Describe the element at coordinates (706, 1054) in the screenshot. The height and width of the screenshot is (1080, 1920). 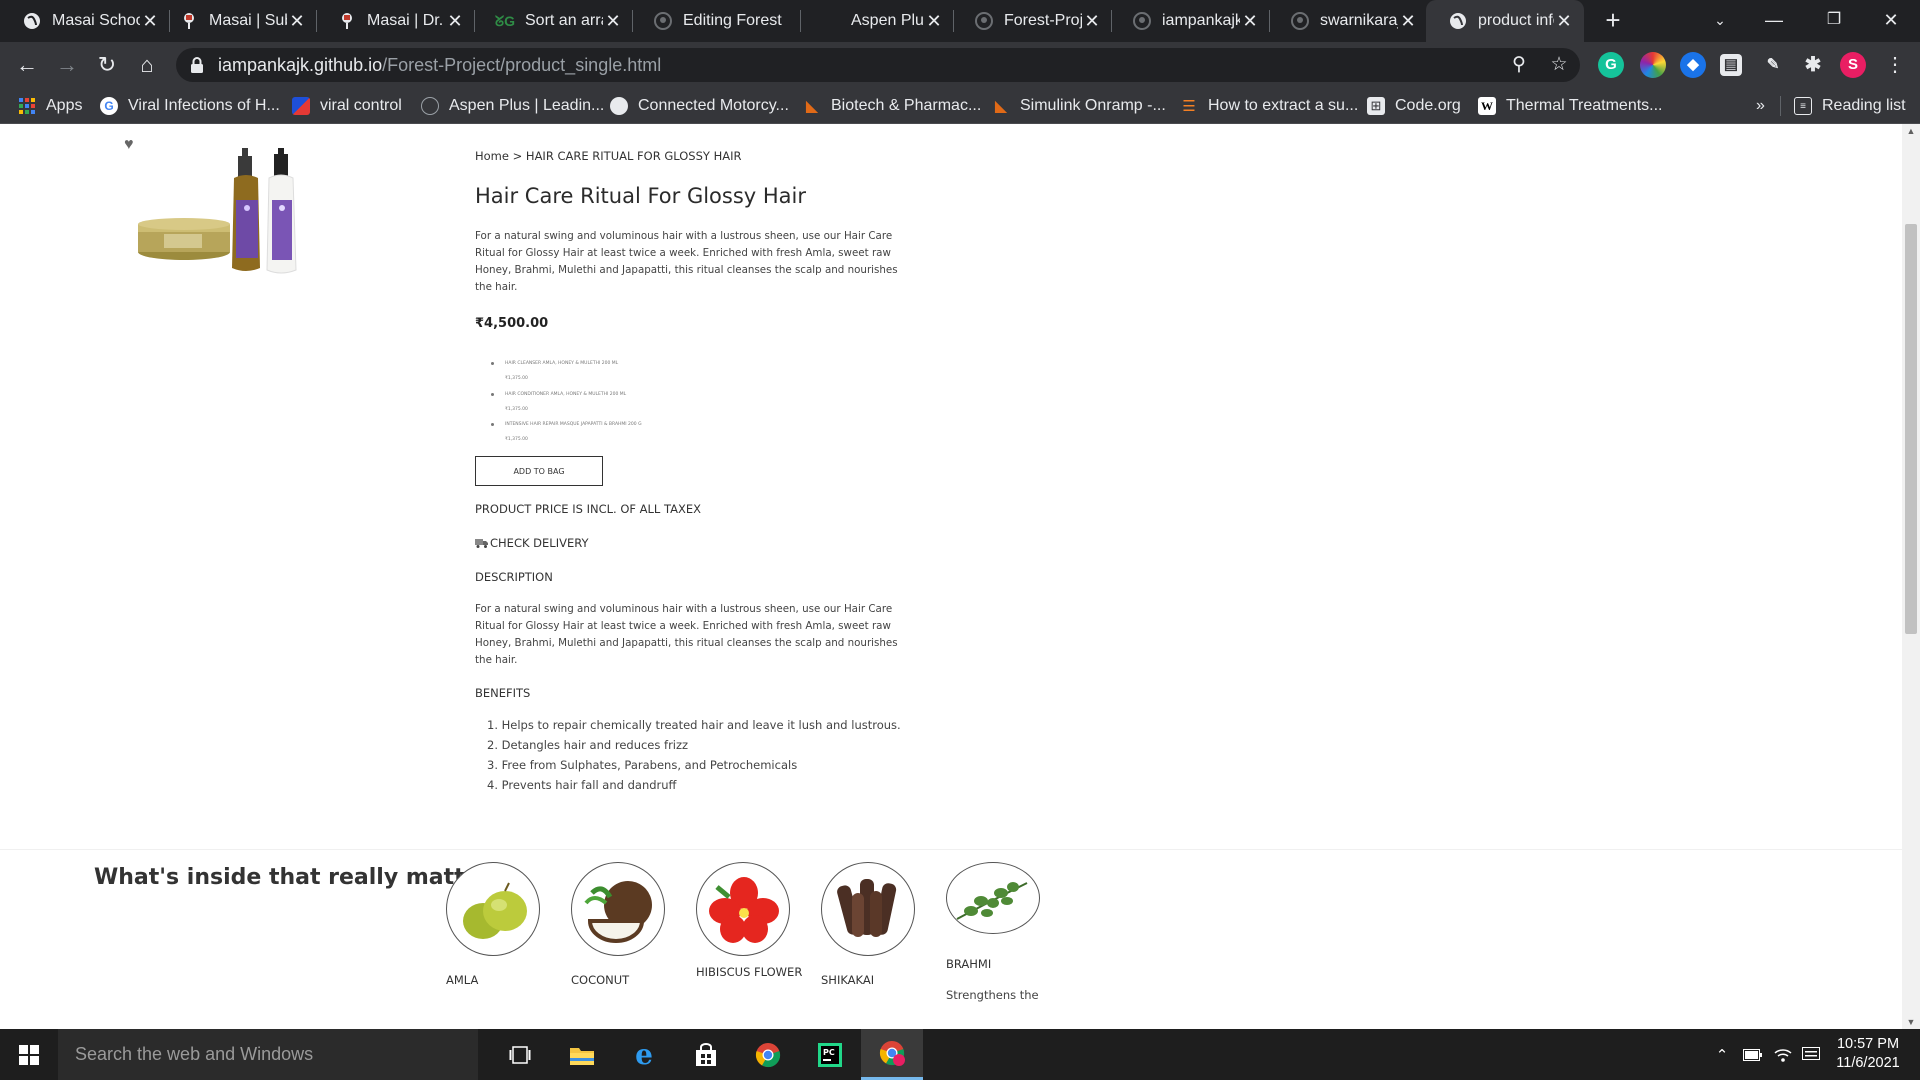
I see `store-button` at that location.